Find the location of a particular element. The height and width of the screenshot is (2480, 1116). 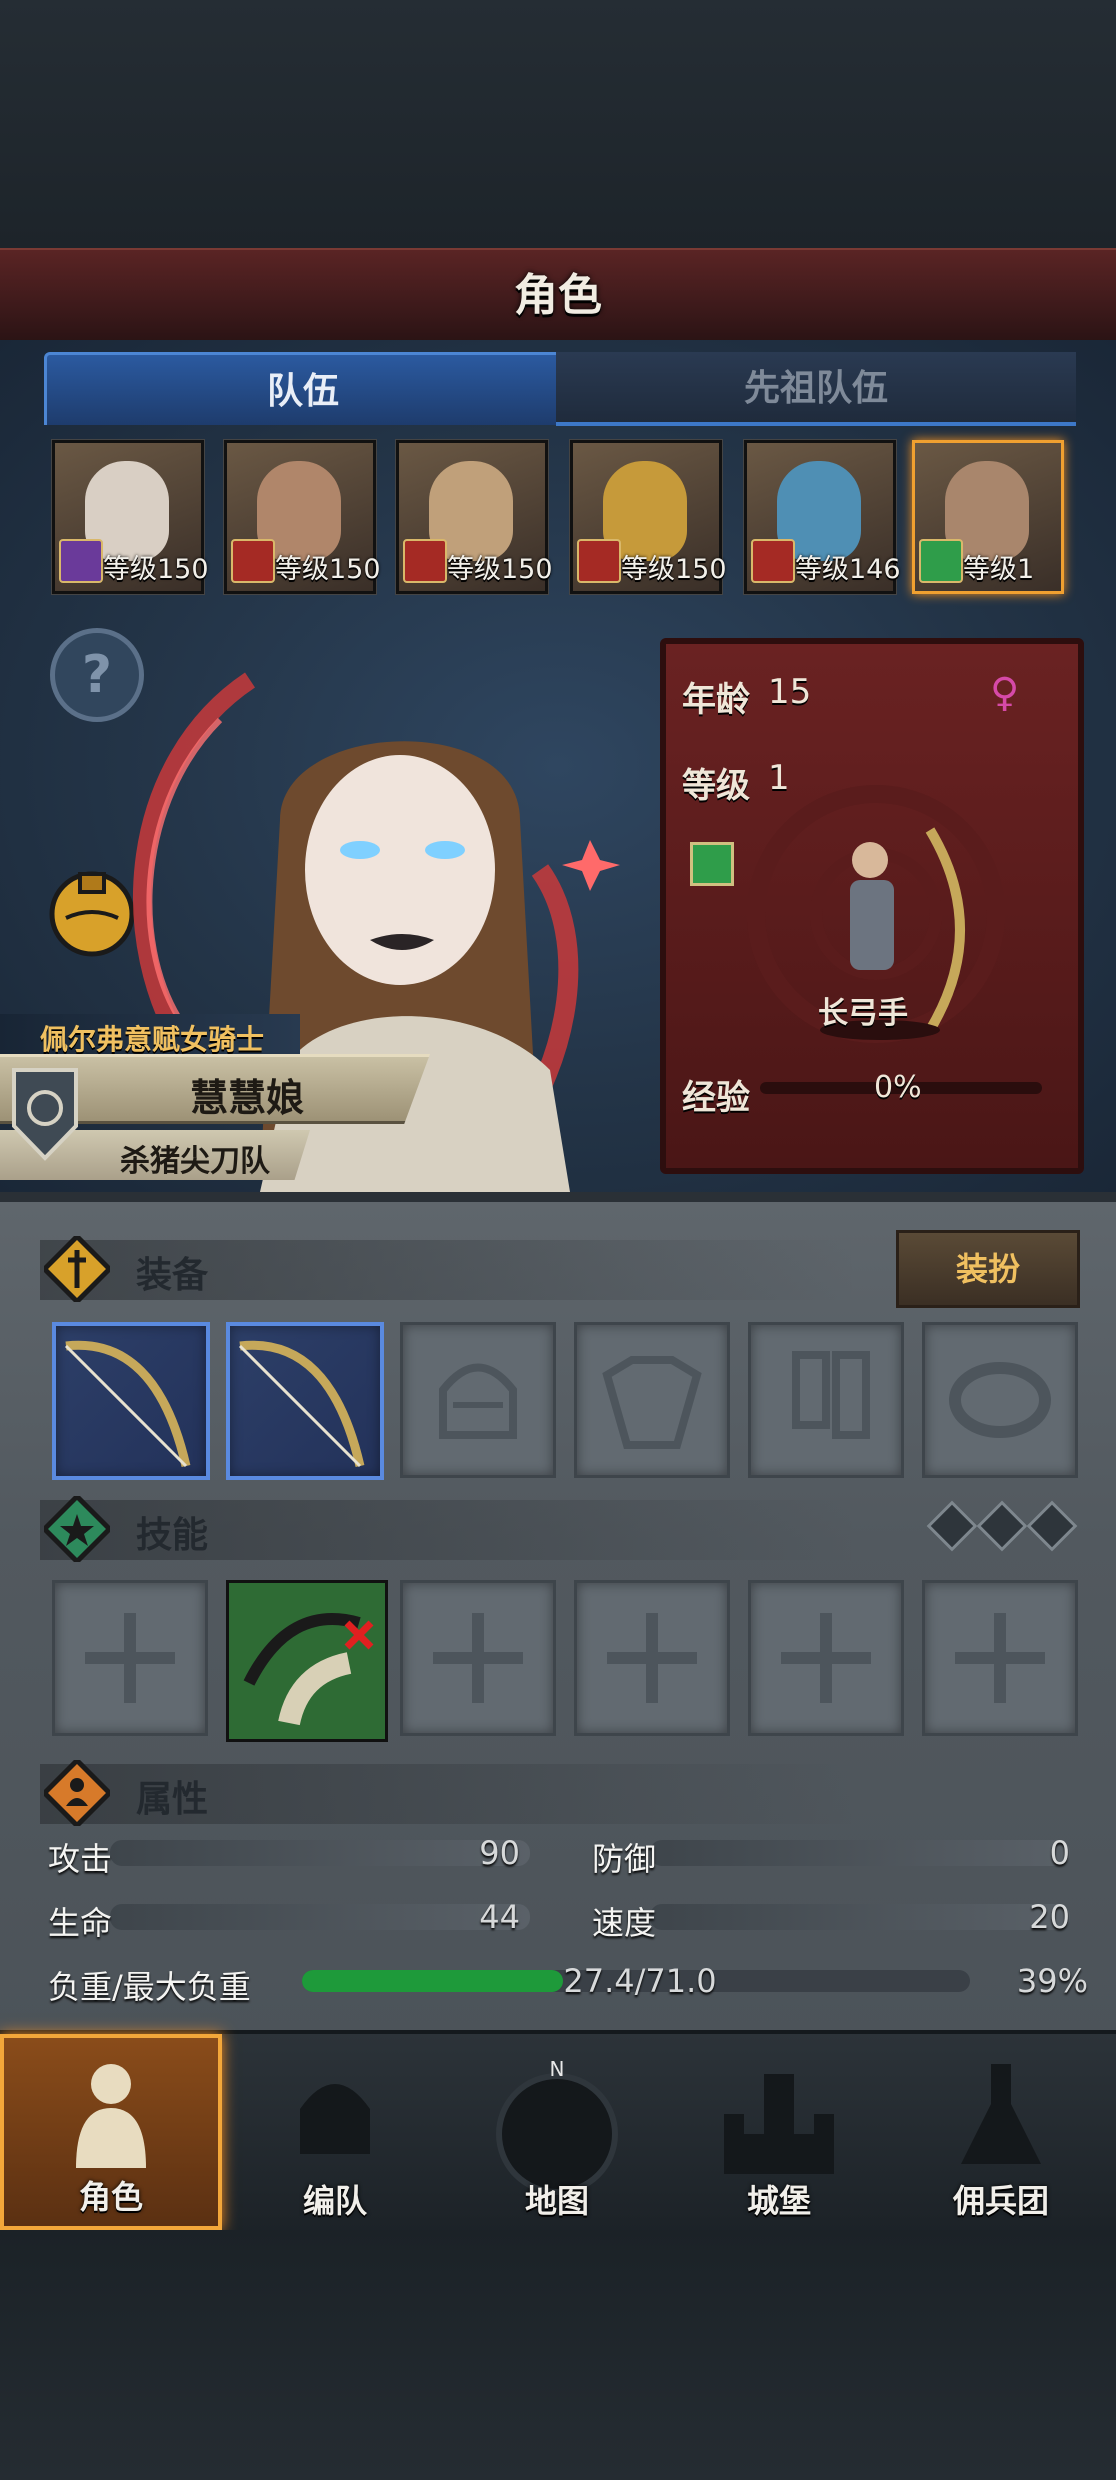

hero-subtitle: 佩尔弗意赋女骑士 is located at coordinates (152, 1039).